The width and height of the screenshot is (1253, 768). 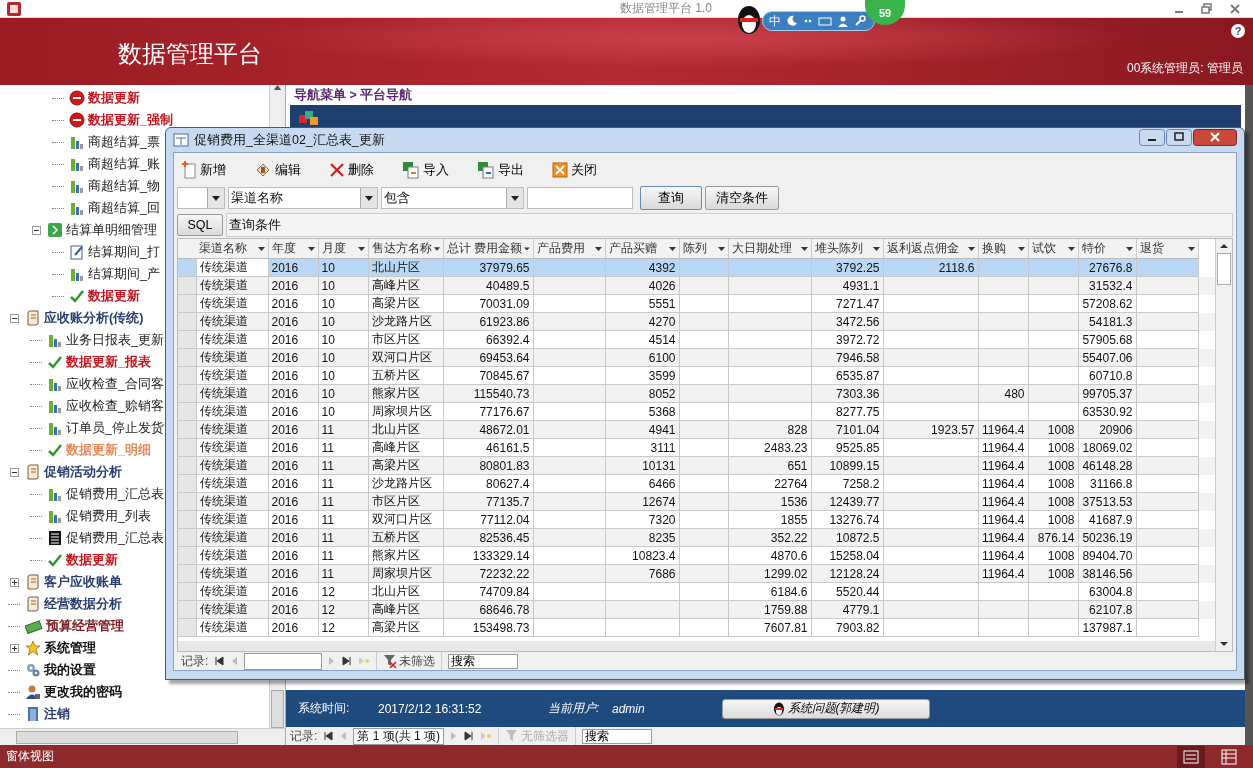 I want to click on help-button: ?, so click(x=1238, y=31).